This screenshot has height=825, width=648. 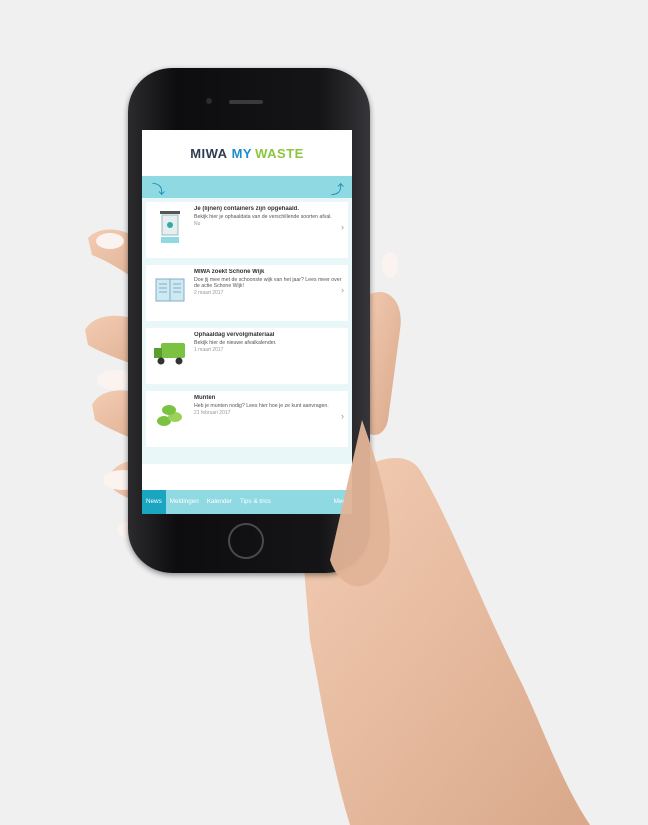 What do you see at coordinates (209, 101) in the screenshot?
I see `front-camera` at bounding box center [209, 101].